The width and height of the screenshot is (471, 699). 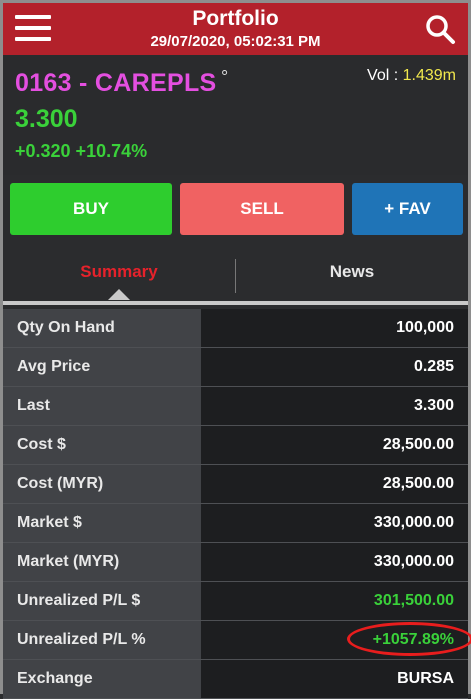 I want to click on buy-button: BUY, so click(x=91, y=209).